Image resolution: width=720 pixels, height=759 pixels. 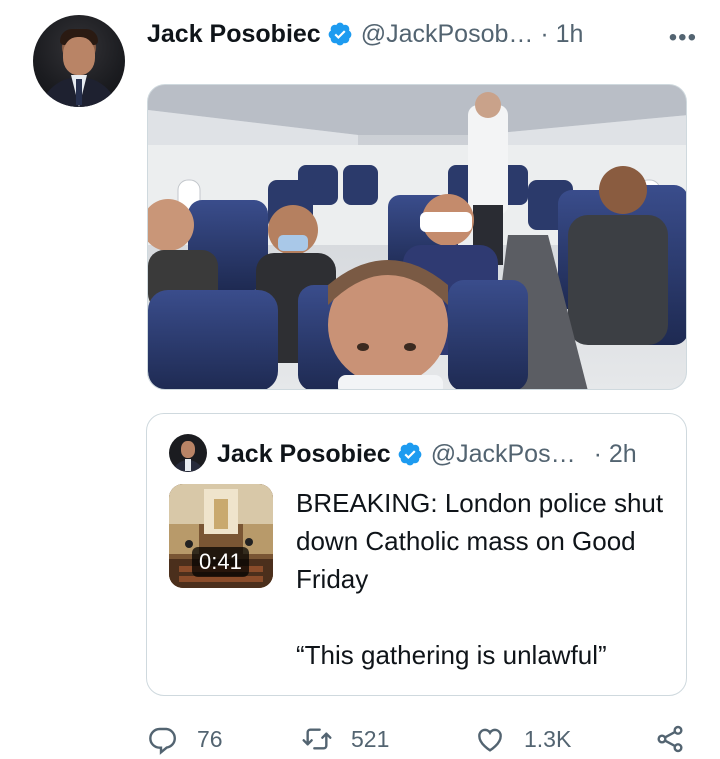 I want to click on tweet-header: Jack Posobiec @JackPosob… · 1h •••, so click(x=422, y=34).